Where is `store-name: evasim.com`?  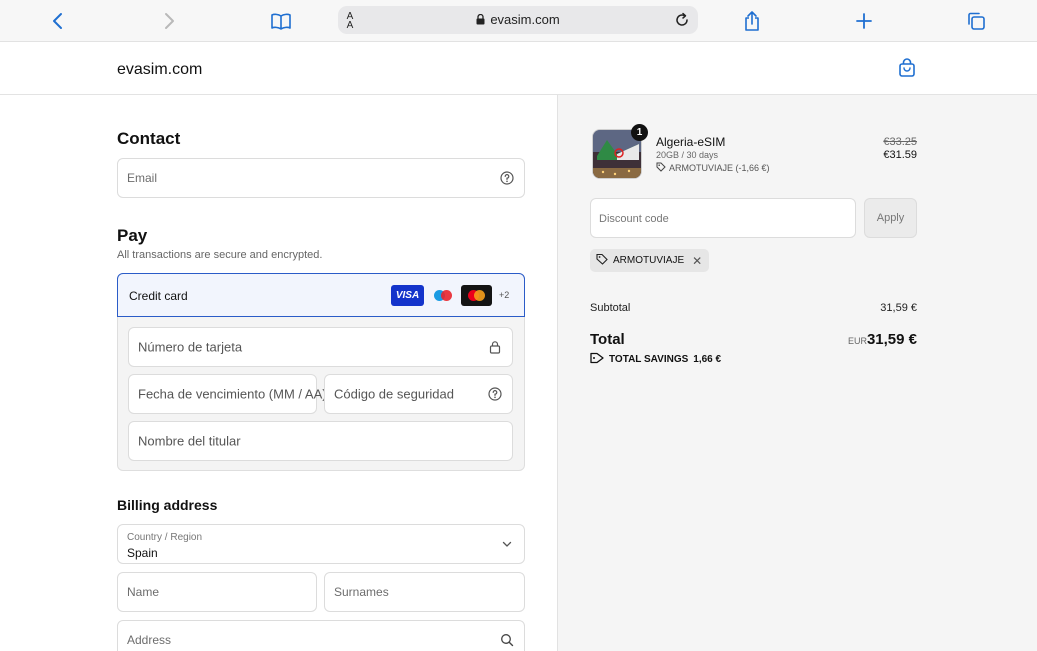
store-name: evasim.com is located at coordinates (159, 70).